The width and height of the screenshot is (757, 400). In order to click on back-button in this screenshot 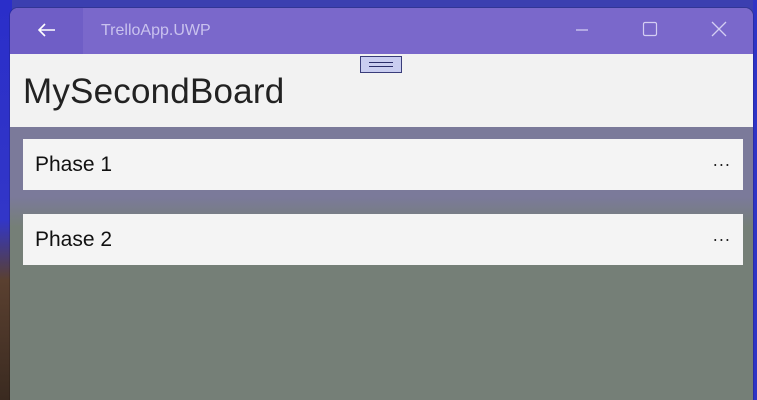, I will do `click(46, 31)`.